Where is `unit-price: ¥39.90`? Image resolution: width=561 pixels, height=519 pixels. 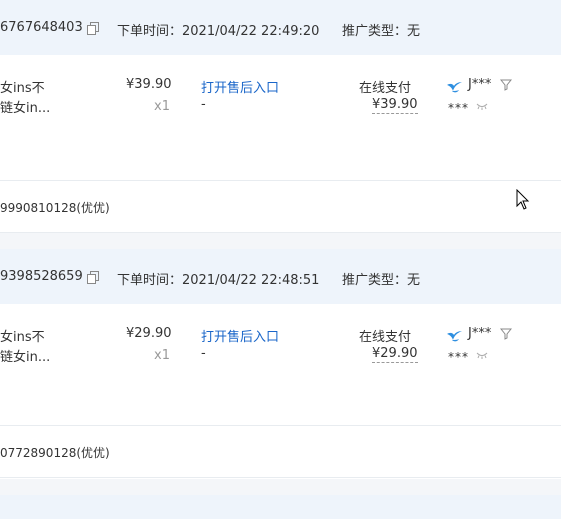
unit-price: ¥39.90 is located at coordinates (149, 84).